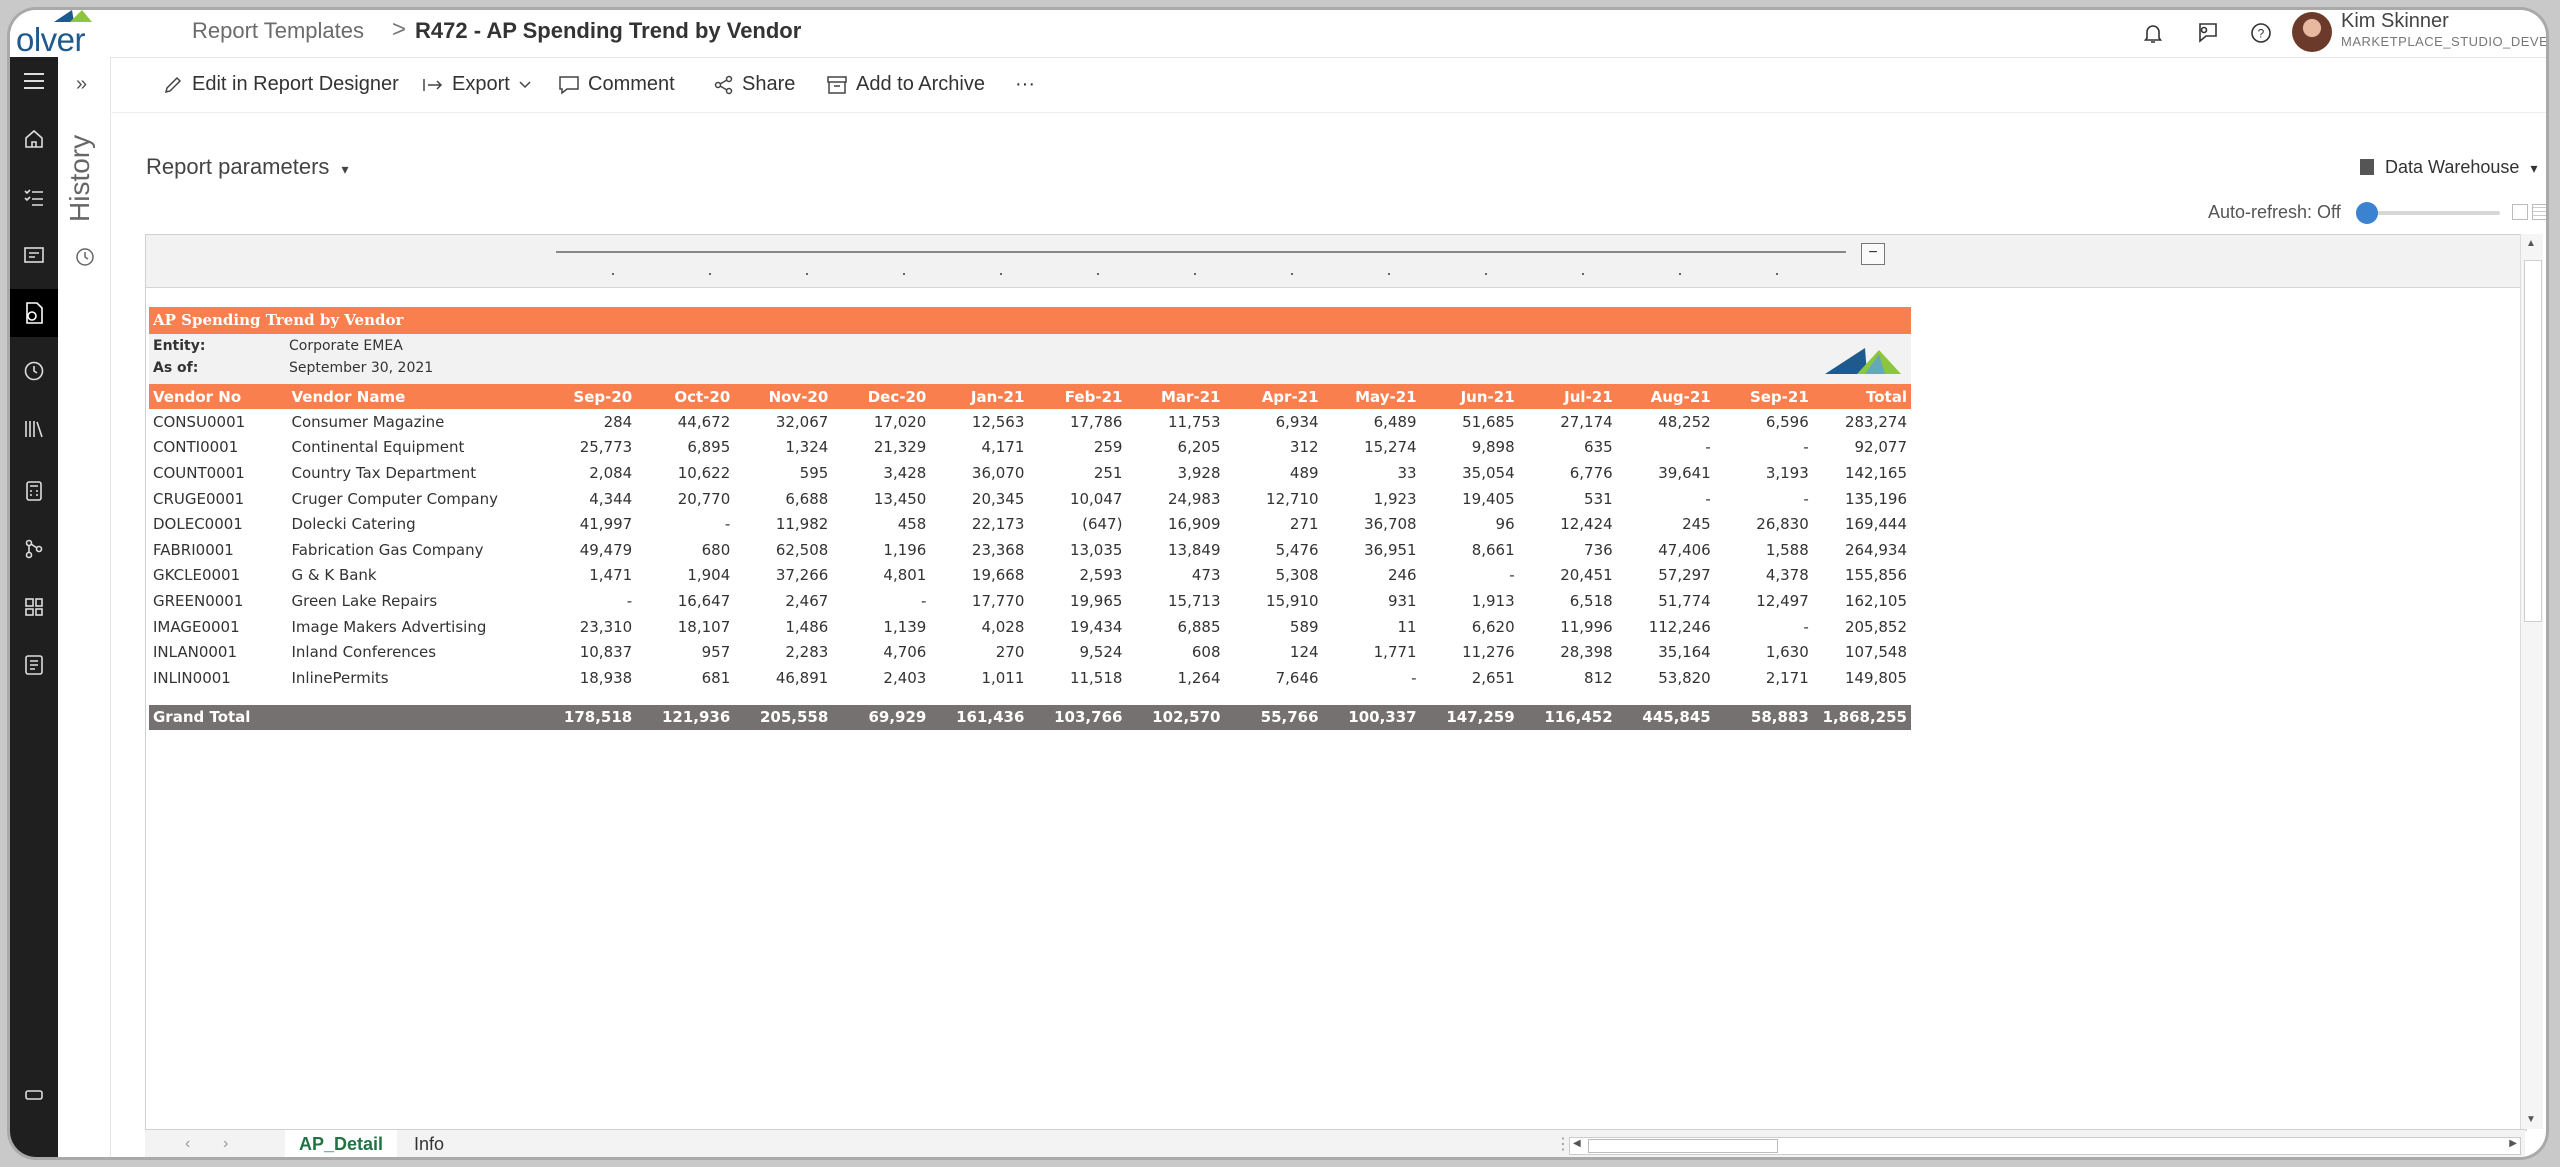 The image size is (2560, 1167). What do you see at coordinates (1274, 601) in the screenshot?
I see `amount-cell: 15,910` at bounding box center [1274, 601].